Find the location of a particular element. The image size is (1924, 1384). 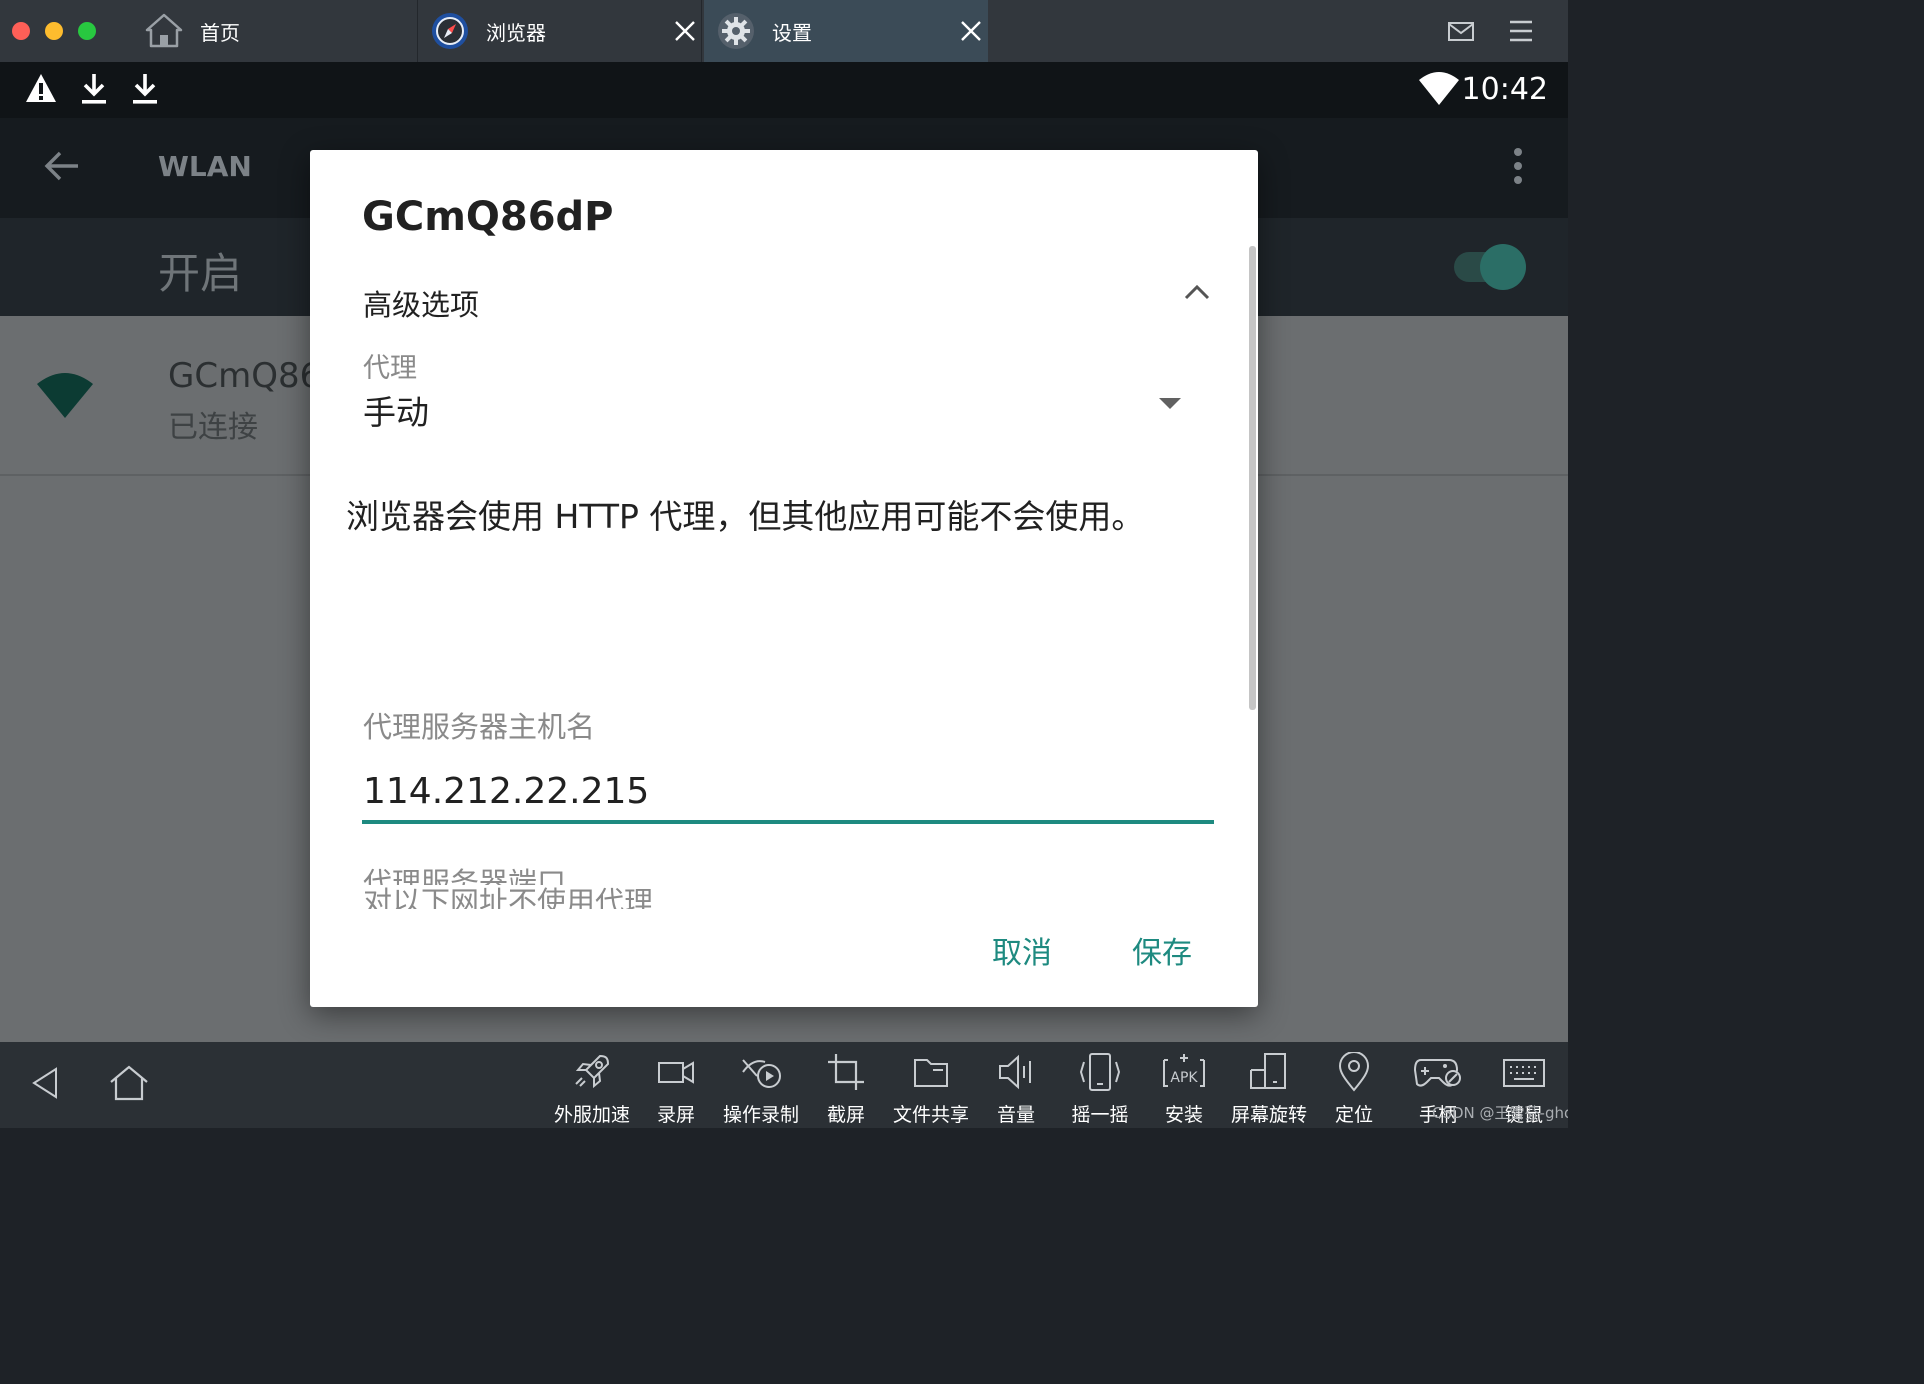

rotate-screen-icon is located at coordinates (1268, 1071).